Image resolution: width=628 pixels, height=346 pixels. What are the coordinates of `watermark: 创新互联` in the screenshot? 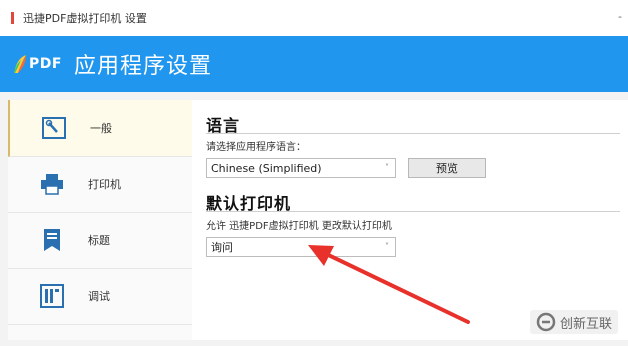 It's located at (573, 322).